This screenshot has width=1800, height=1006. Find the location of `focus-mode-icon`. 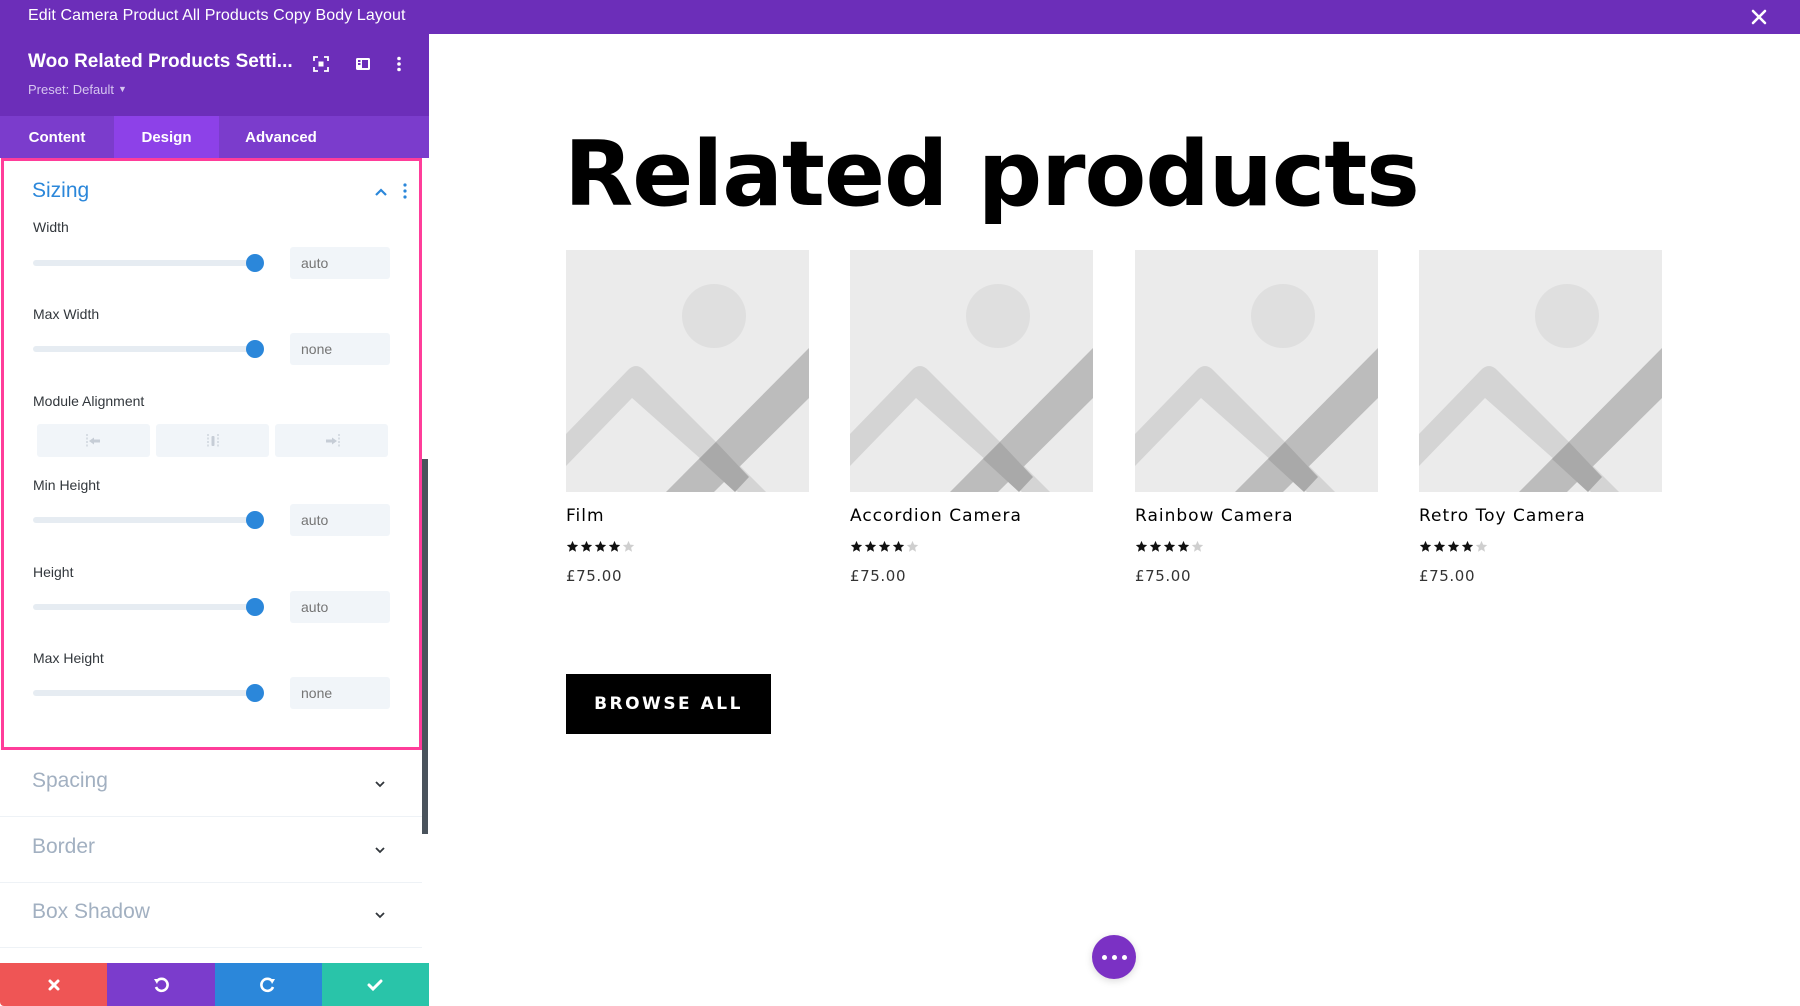

focus-mode-icon is located at coordinates (321, 64).